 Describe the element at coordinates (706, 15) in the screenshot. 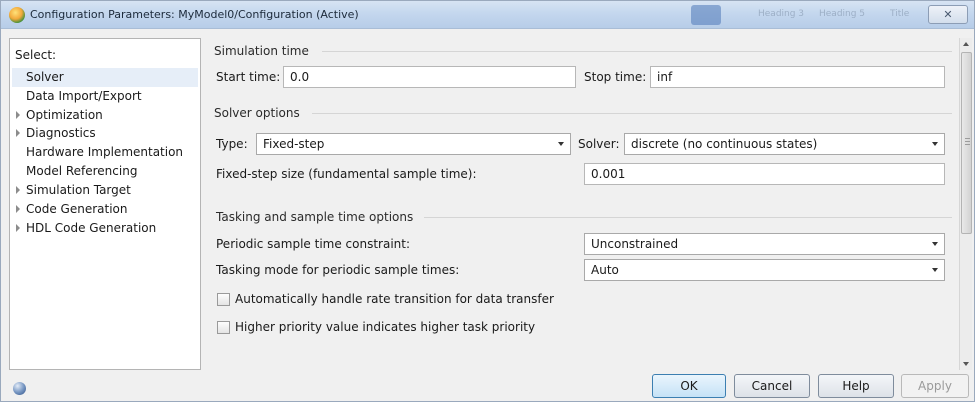

I see `background-window-fragment` at that location.